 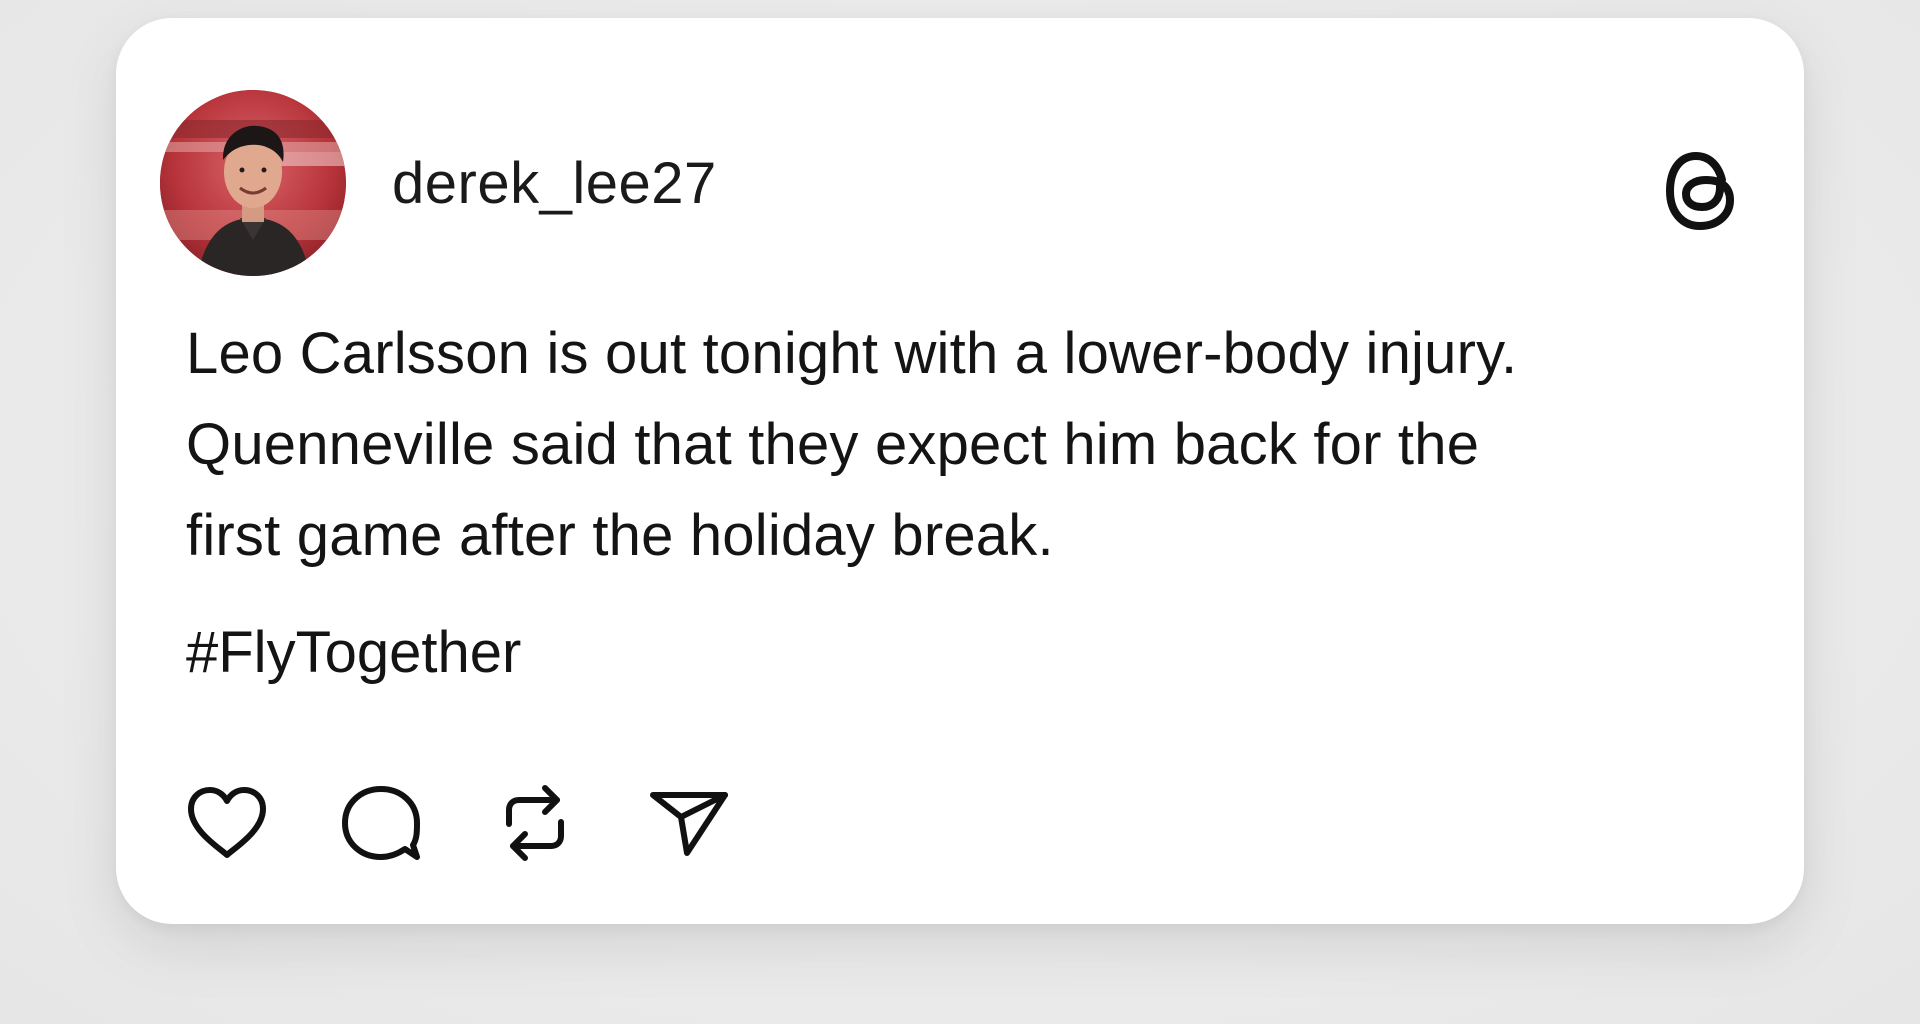 I want to click on threads-logo-icon, so click(x=1702, y=191).